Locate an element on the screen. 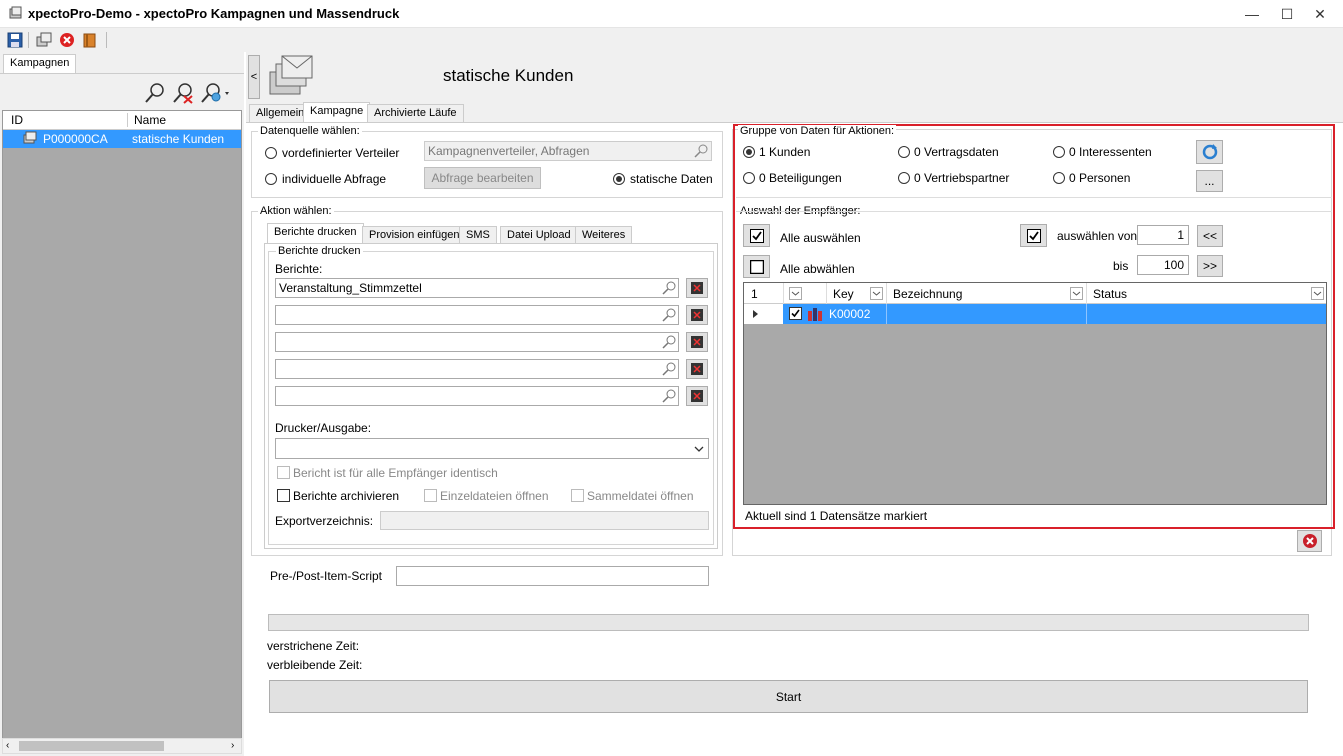 This screenshot has width=1343, height=756. tab-provision-einfuegen: Provision einfügen is located at coordinates (414, 234).